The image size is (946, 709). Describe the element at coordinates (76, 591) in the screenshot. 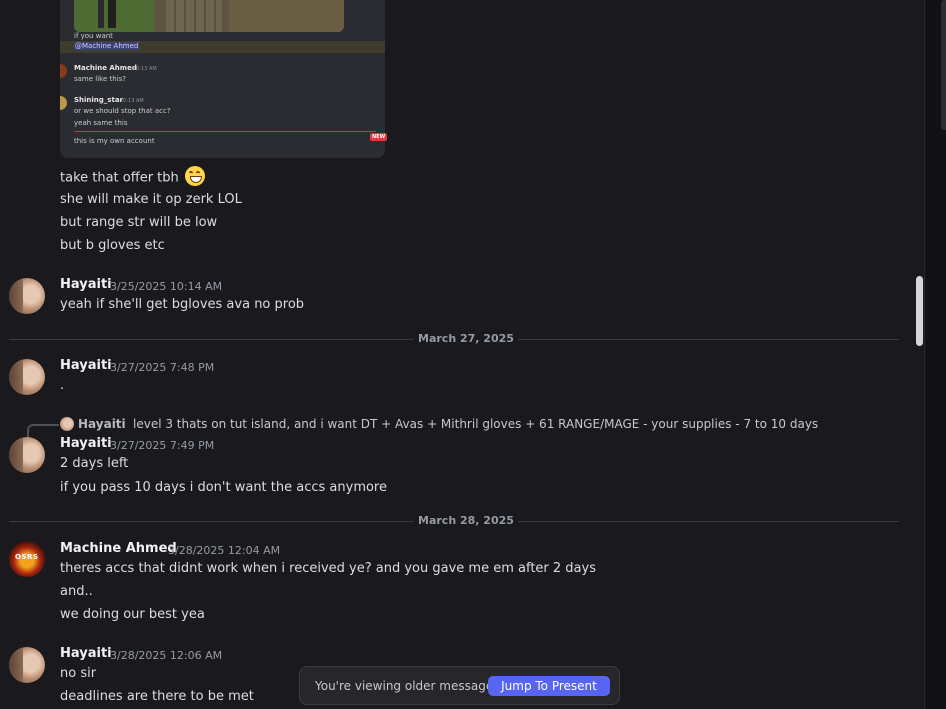

I see `message-content: and..` at that location.